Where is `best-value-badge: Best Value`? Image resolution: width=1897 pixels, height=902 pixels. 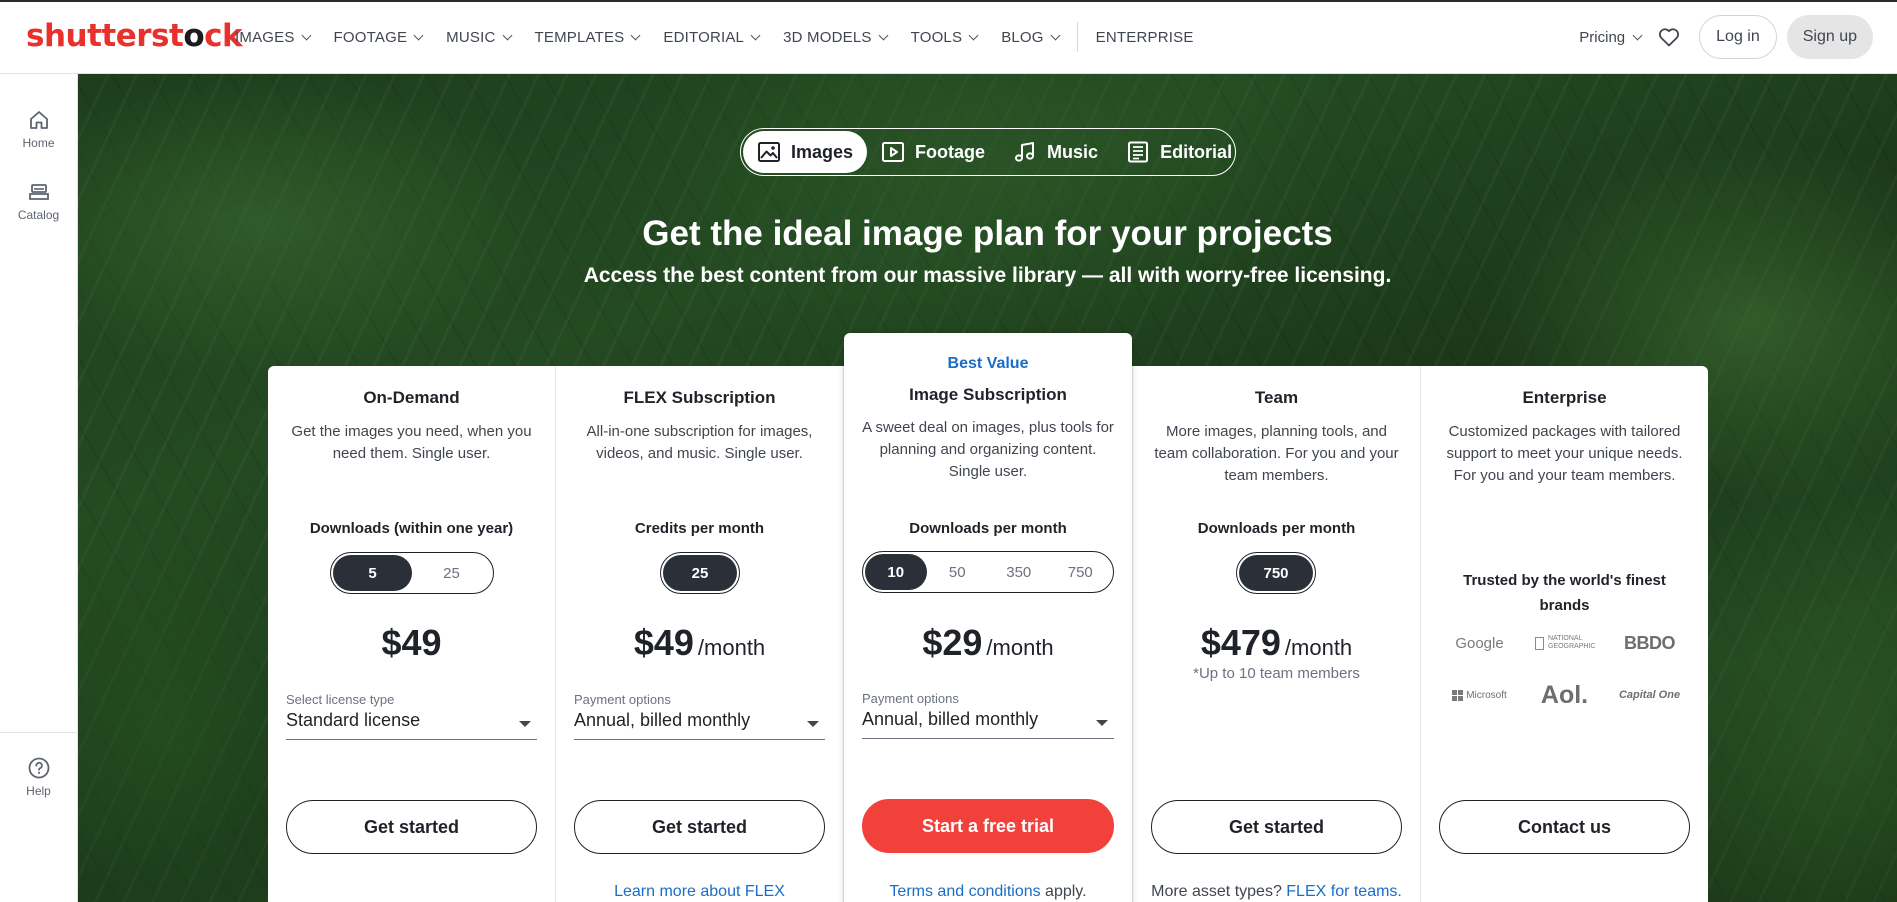
best-value-badge: Best Value is located at coordinates (988, 363).